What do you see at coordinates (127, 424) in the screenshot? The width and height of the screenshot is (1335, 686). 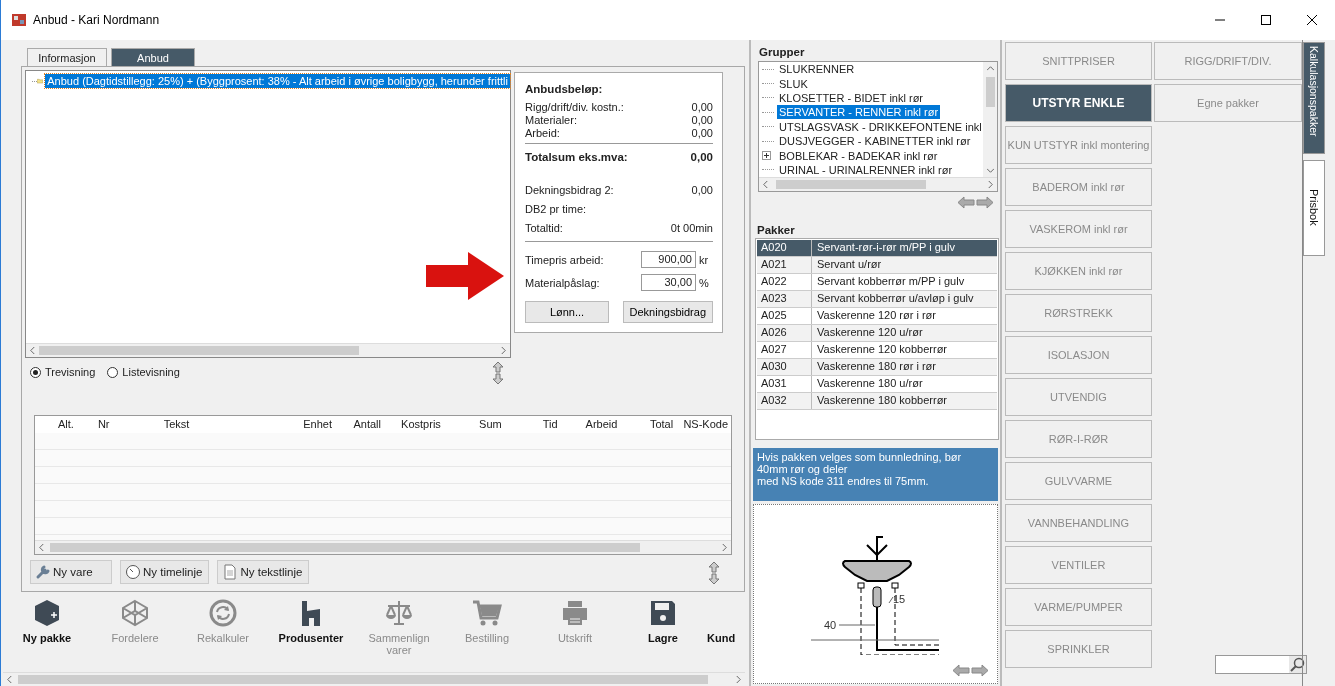 I see `column-header: Nr` at bounding box center [127, 424].